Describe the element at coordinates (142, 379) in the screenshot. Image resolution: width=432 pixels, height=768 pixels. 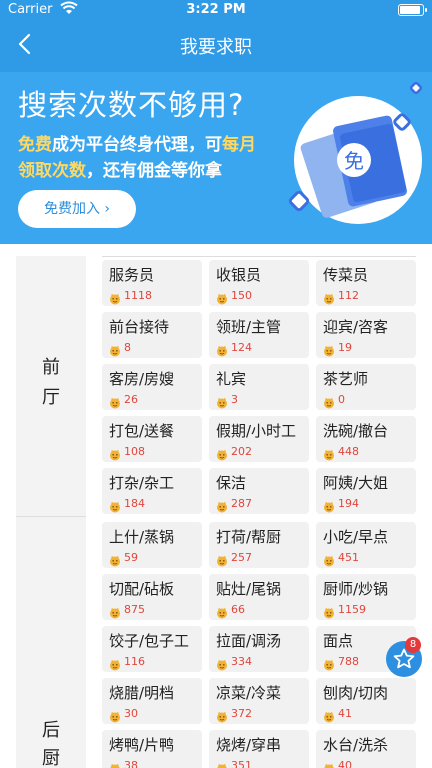
I see `job-category-name: 客房/房嫂` at that location.